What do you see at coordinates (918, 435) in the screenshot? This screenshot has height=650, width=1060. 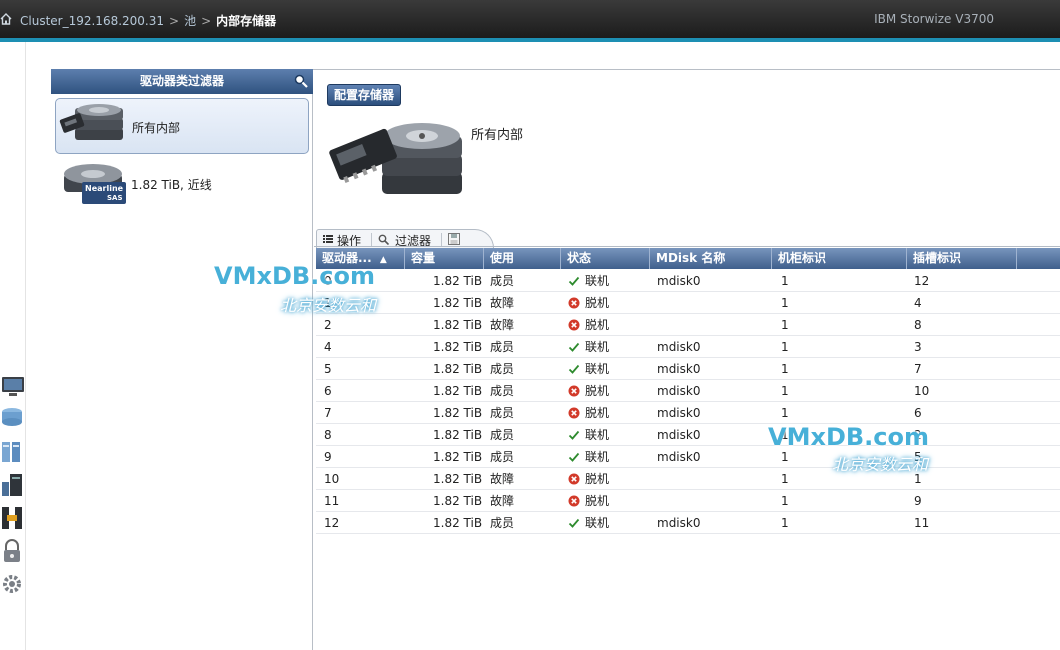 I see `cell-slot-id: 2` at bounding box center [918, 435].